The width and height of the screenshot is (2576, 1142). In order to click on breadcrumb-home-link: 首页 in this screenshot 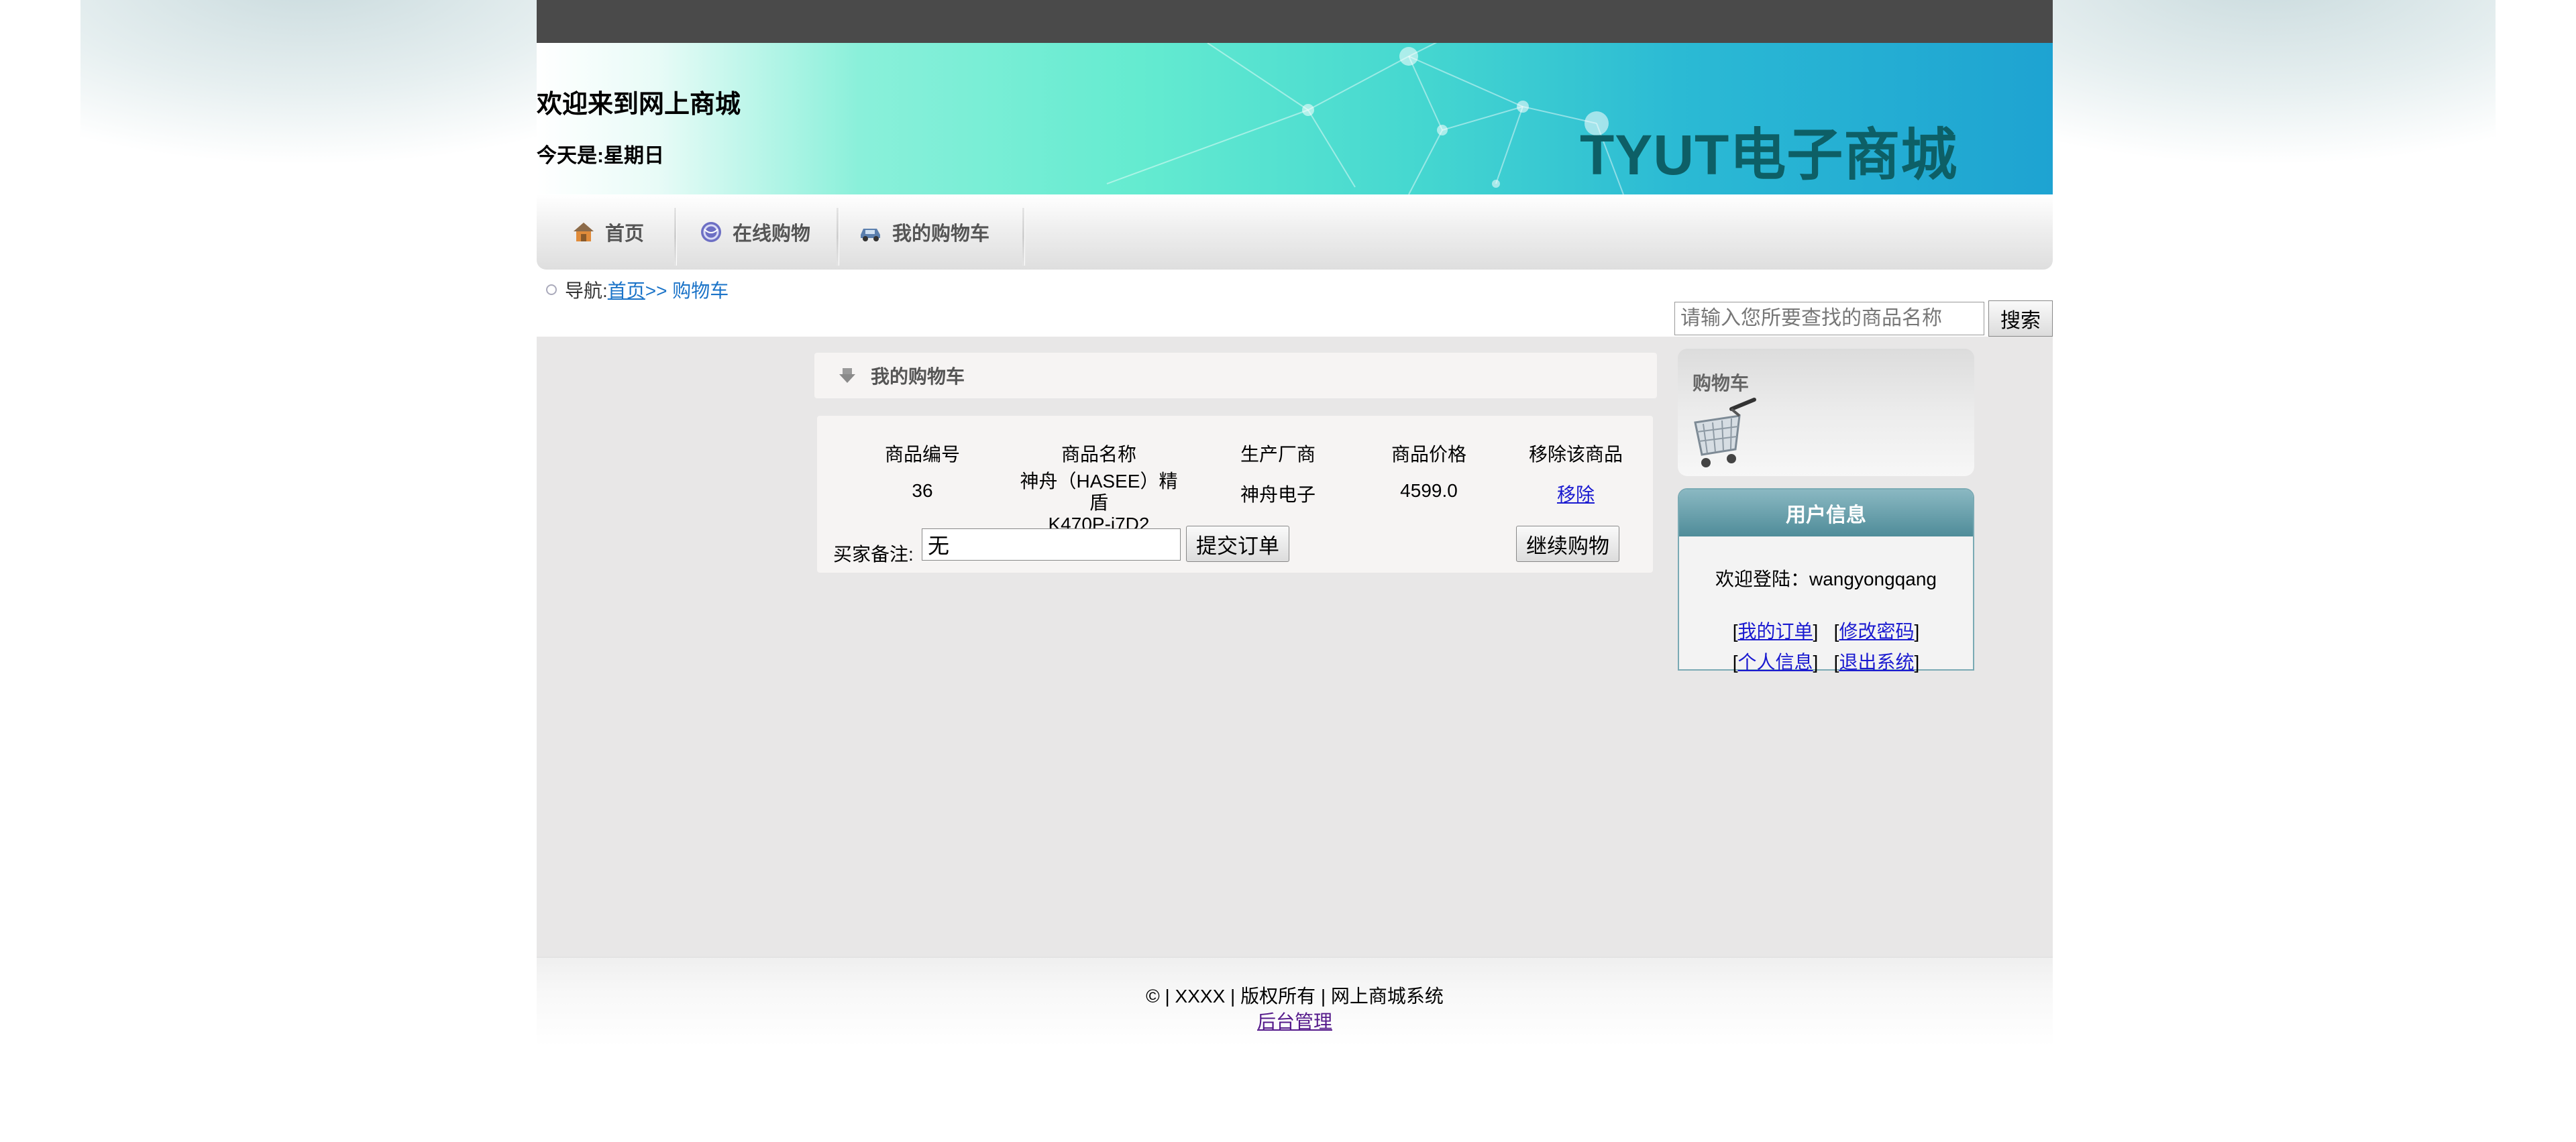, I will do `click(626, 289)`.